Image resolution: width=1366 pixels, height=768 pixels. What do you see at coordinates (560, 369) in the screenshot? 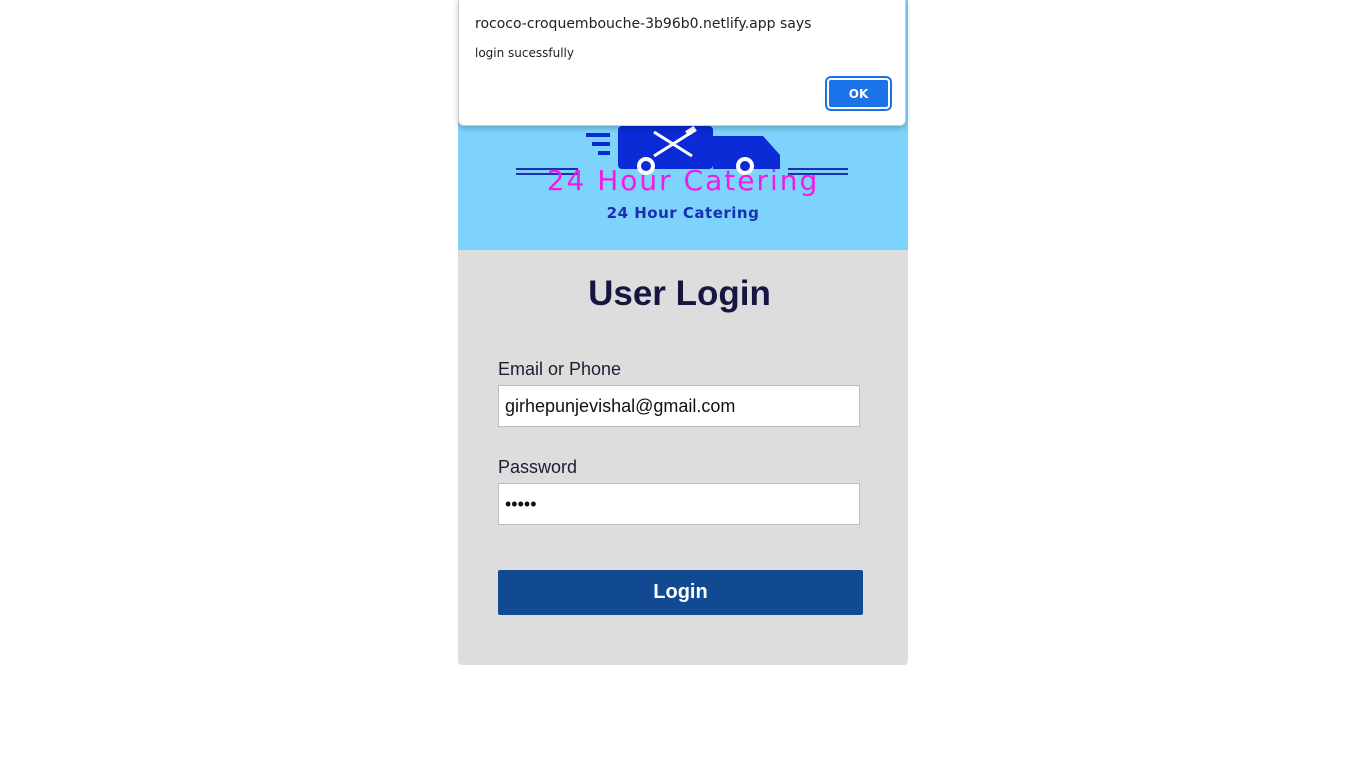
I see `email-label: Email or Phone` at bounding box center [560, 369].